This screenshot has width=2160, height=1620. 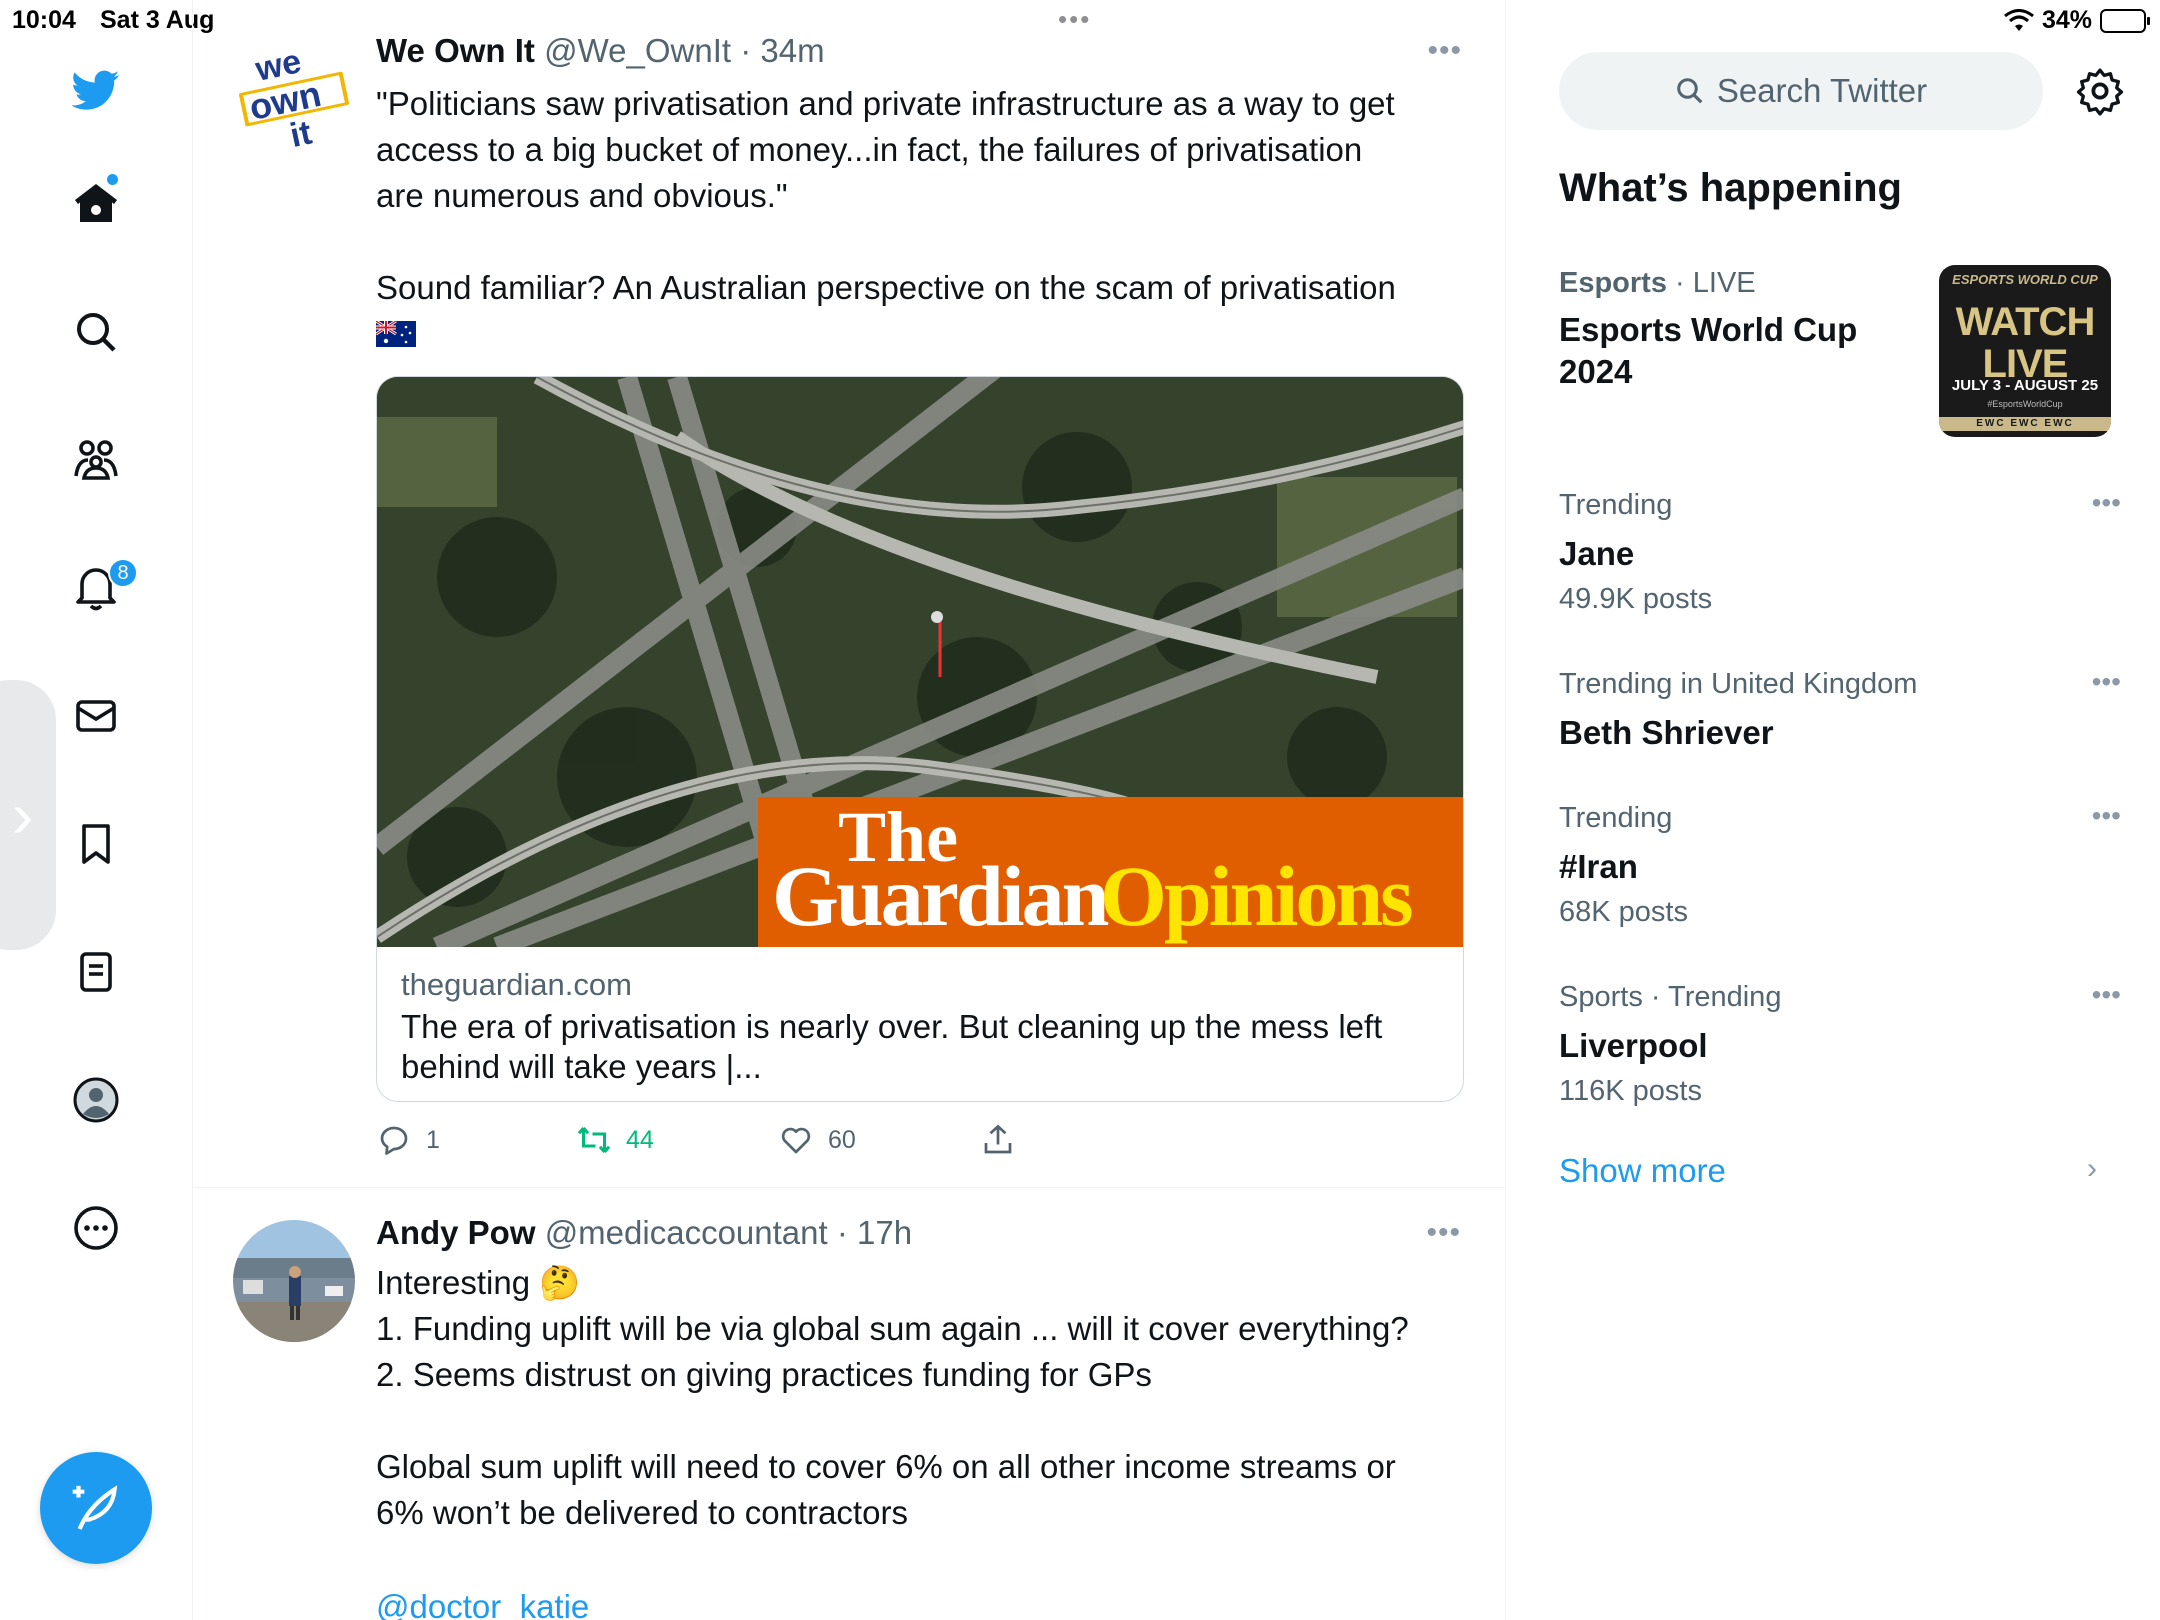 What do you see at coordinates (1630, 1091) in the screenshot?
I see `trend-post-count: 116K posts` at bounding box center [1630, 1091].